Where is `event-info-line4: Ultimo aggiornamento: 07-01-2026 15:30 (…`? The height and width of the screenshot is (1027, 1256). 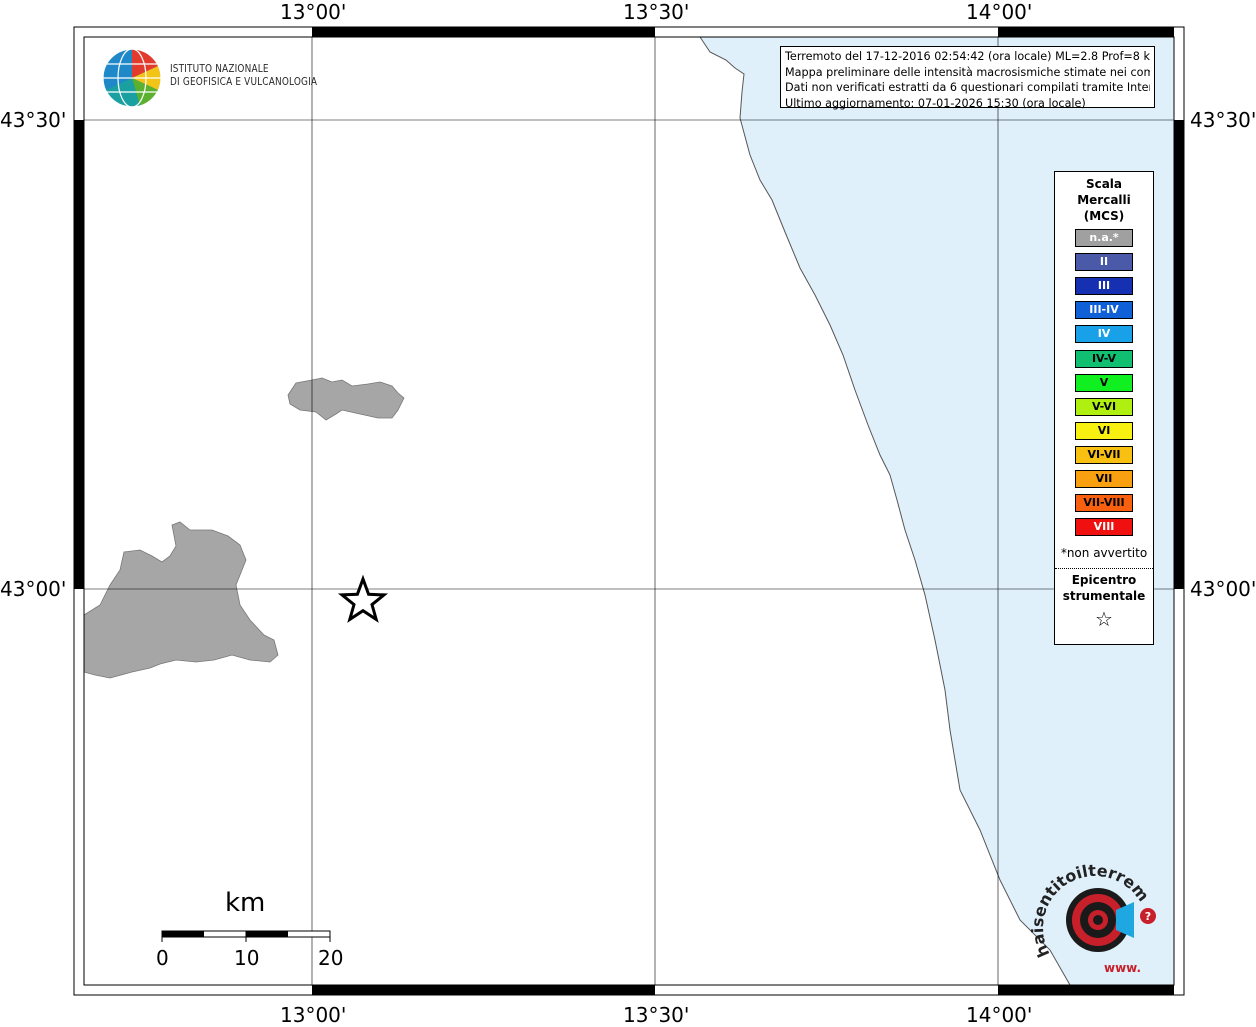 event-info-line4: Ultimo aggiornamento: 07-01-2026 15:30 (… is located at coordinates (935, 103).